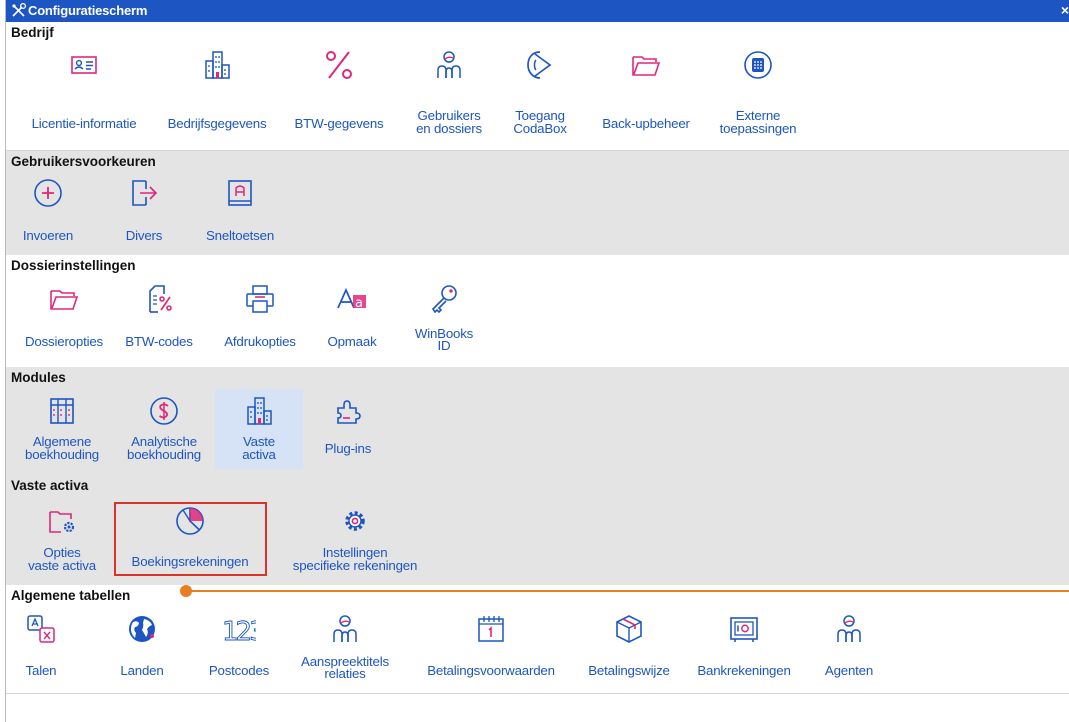 The height and width of the screenshot is (722, 1069). What do you see at coordinates (491, 670) in the screenshot?
I see `label: Betalingsvoorwaarden` at bounding box center [491, 670].